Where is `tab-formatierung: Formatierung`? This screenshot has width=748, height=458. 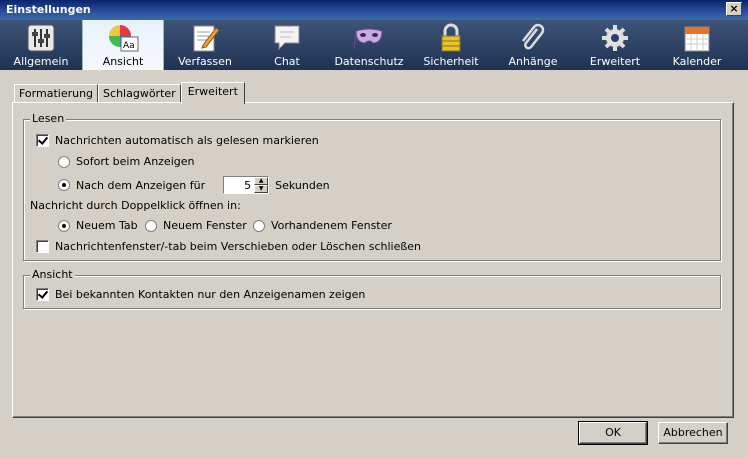 tab-formatierung: Formatierung is located at coordinates (56, 93).